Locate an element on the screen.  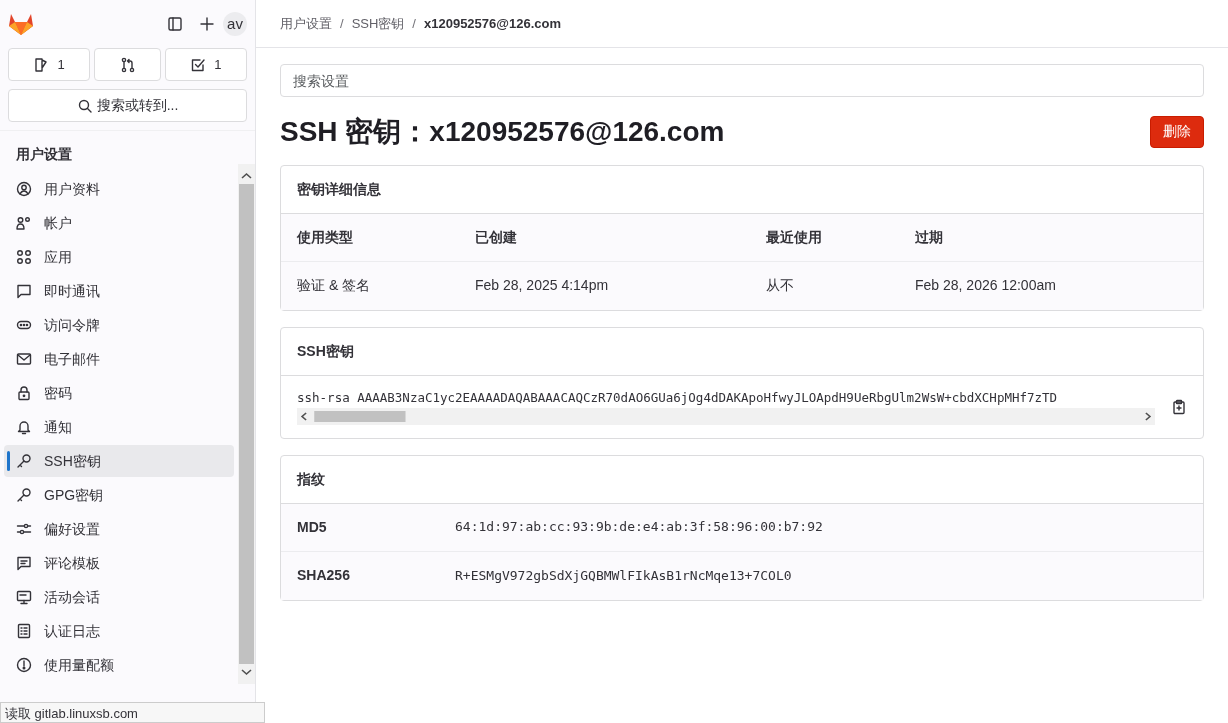
card-title: 指纹 is located at coordinates (742, 479).